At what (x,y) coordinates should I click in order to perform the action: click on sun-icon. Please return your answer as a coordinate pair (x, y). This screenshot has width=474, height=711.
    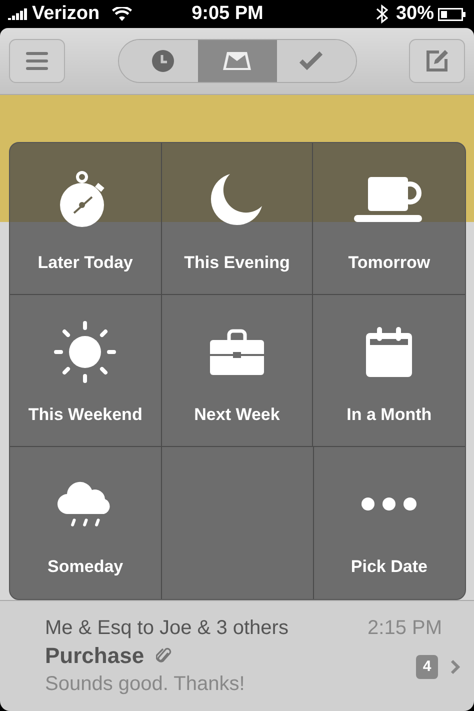
    Looking at the image, I should click on (85, 351).